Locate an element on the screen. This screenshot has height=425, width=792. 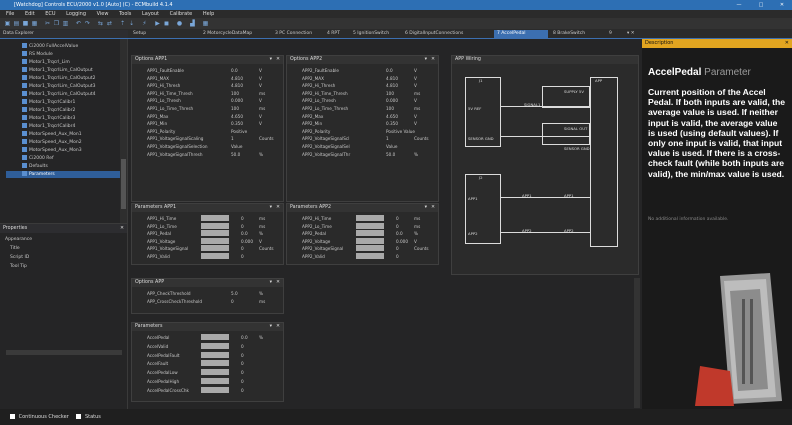
minimize-button: — is located at coordinates (739, 5).